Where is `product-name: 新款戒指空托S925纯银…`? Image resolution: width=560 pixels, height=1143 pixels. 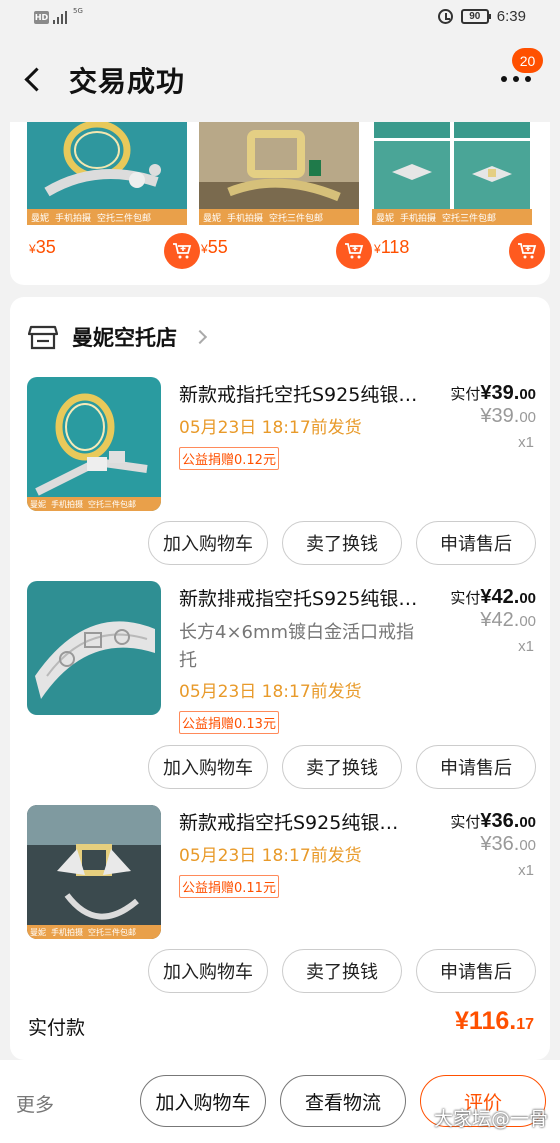 product-name: 新款戒指空托S925纯银… is located at coordinates (289, 823).